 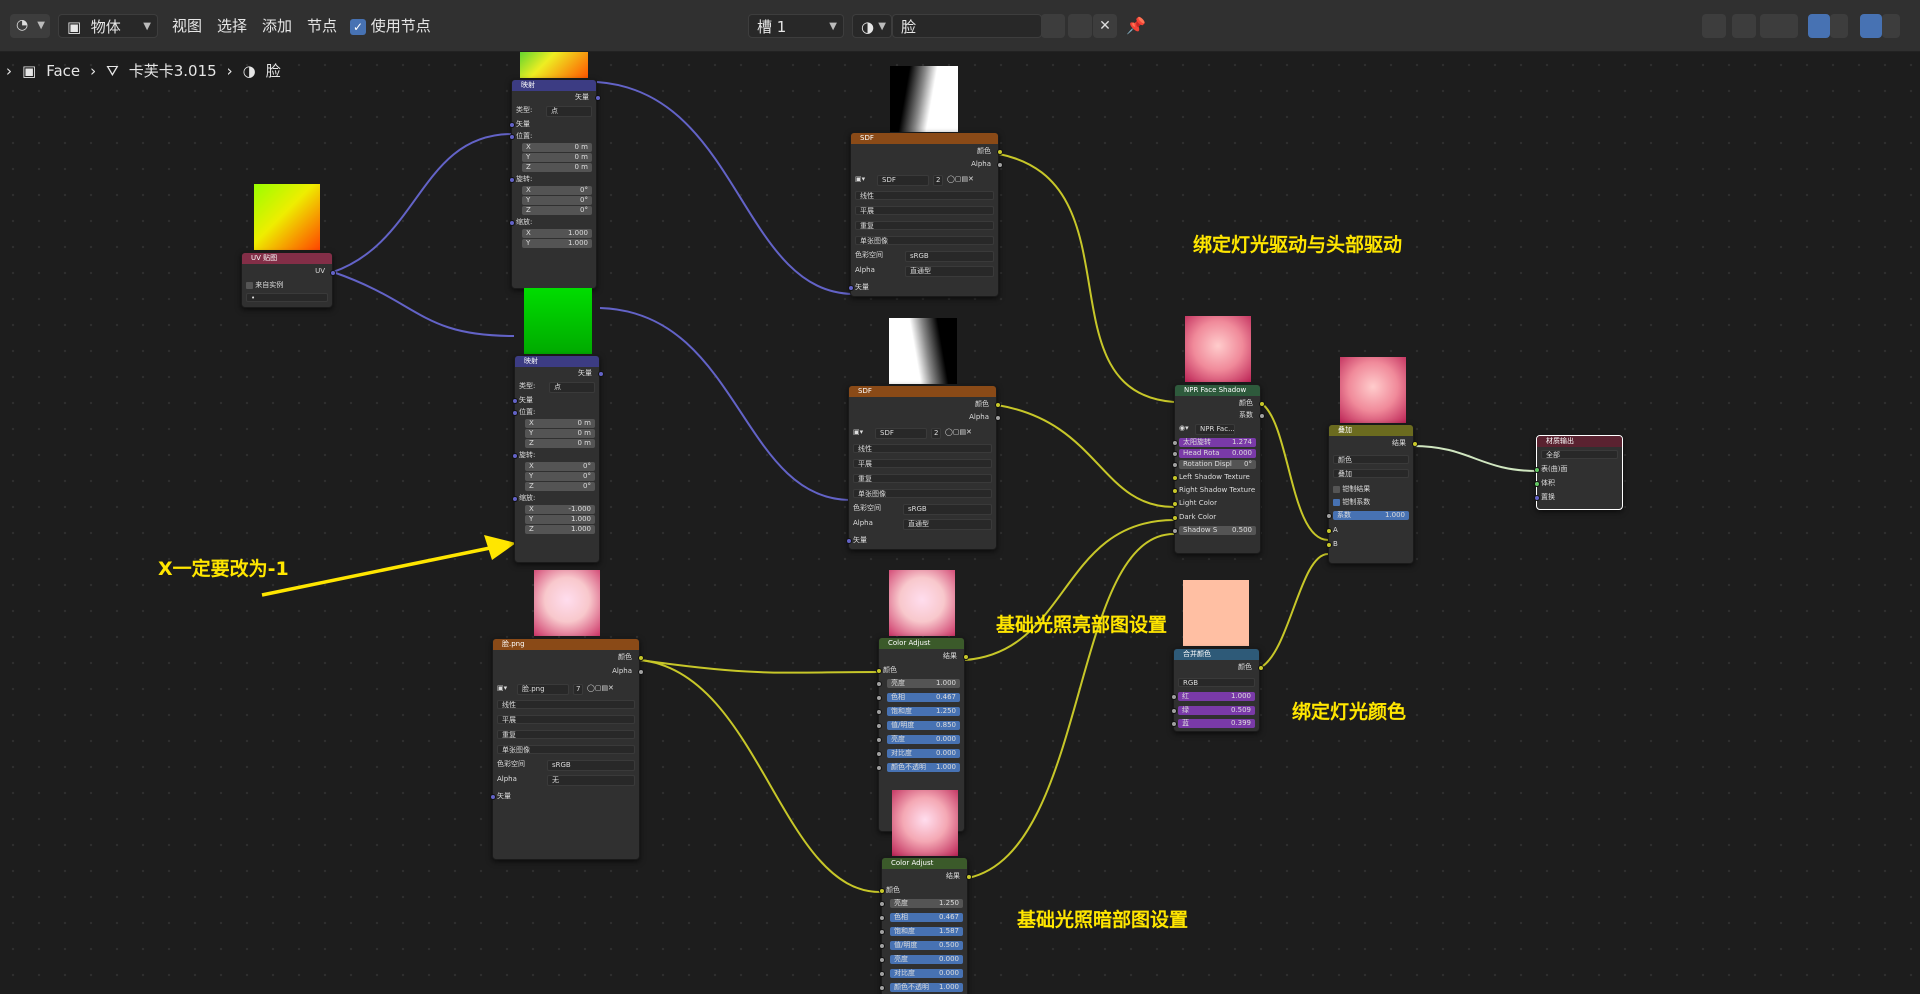 I want to click on socket-input-red, so click(x=1174, y=697).